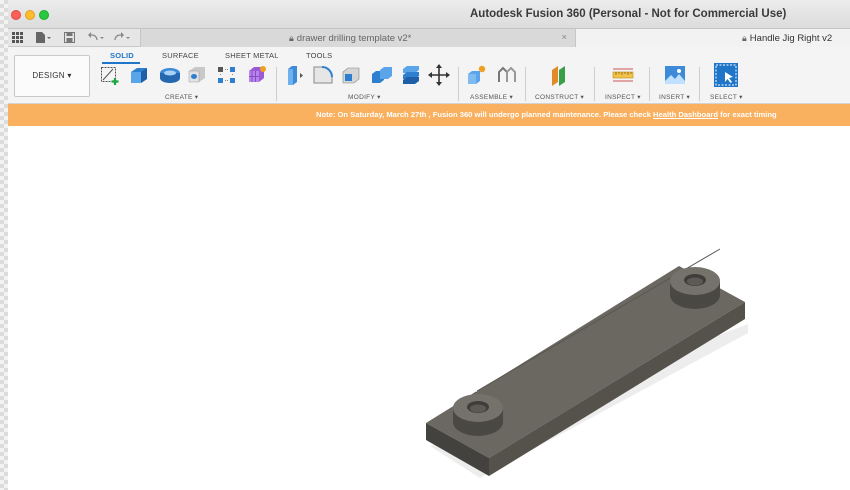 This screenshot has height=490, width=850. I want to click on health-dashboard-link: Health Dashboard, so click(685, 114).